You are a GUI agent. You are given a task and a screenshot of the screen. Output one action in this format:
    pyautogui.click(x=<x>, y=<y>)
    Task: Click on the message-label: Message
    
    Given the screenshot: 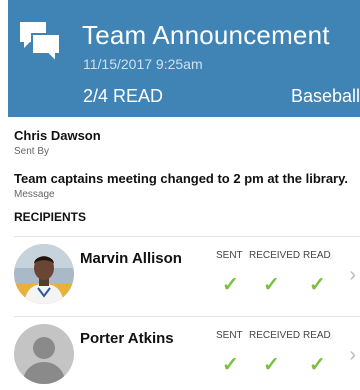 What is the action you would take?
    pyautogui.click(x=34, y=194)
    